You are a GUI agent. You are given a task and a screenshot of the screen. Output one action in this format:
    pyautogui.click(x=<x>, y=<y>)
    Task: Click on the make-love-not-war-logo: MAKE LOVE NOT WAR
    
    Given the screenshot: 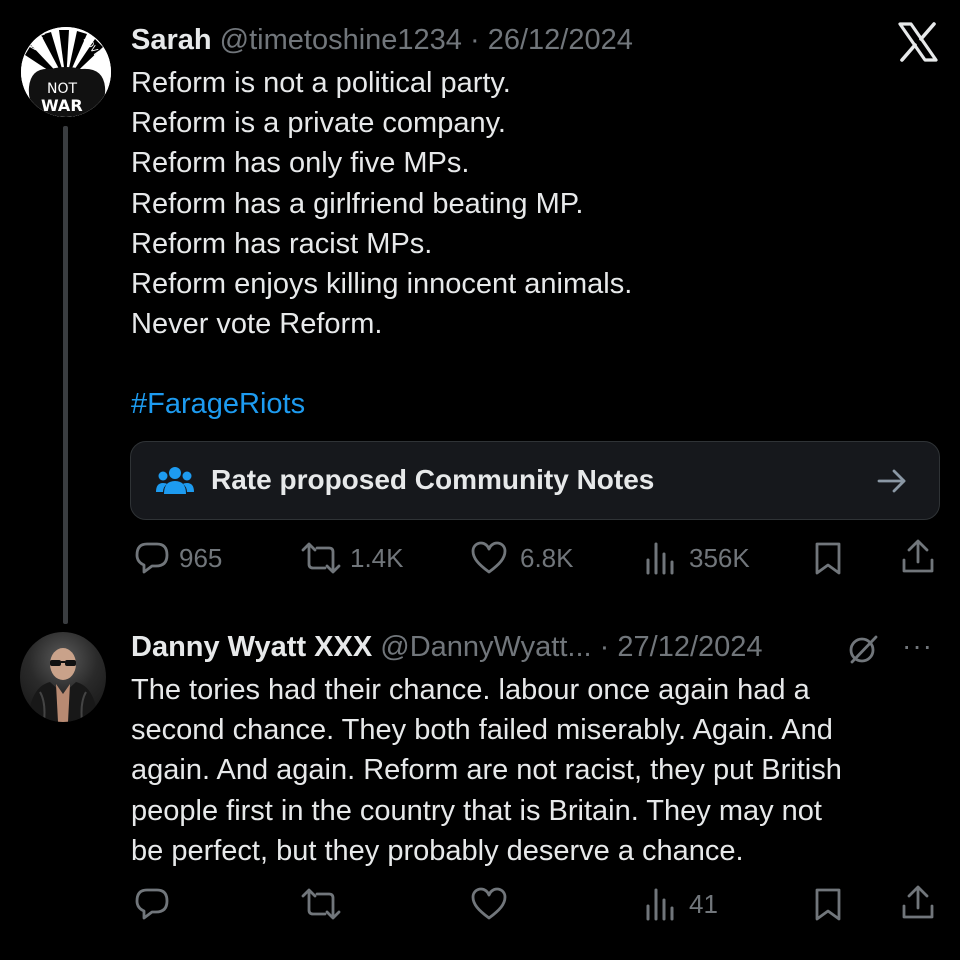 What is the action you would take?
    pyautogui.click(x=66, y=72)
    